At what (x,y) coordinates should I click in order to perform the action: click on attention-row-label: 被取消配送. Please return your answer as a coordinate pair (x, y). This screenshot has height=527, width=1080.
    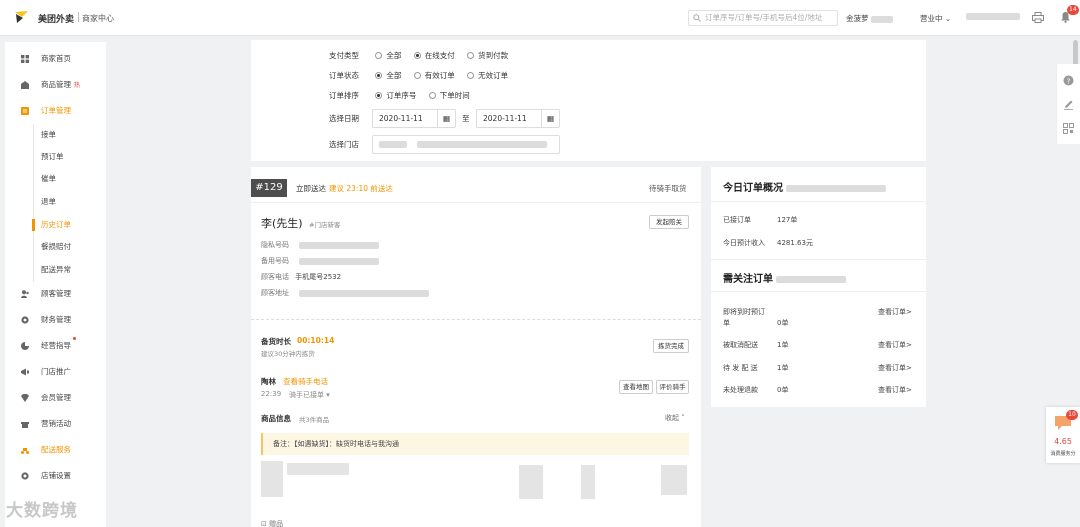
    Looking at the image, I should click on (740, 345).